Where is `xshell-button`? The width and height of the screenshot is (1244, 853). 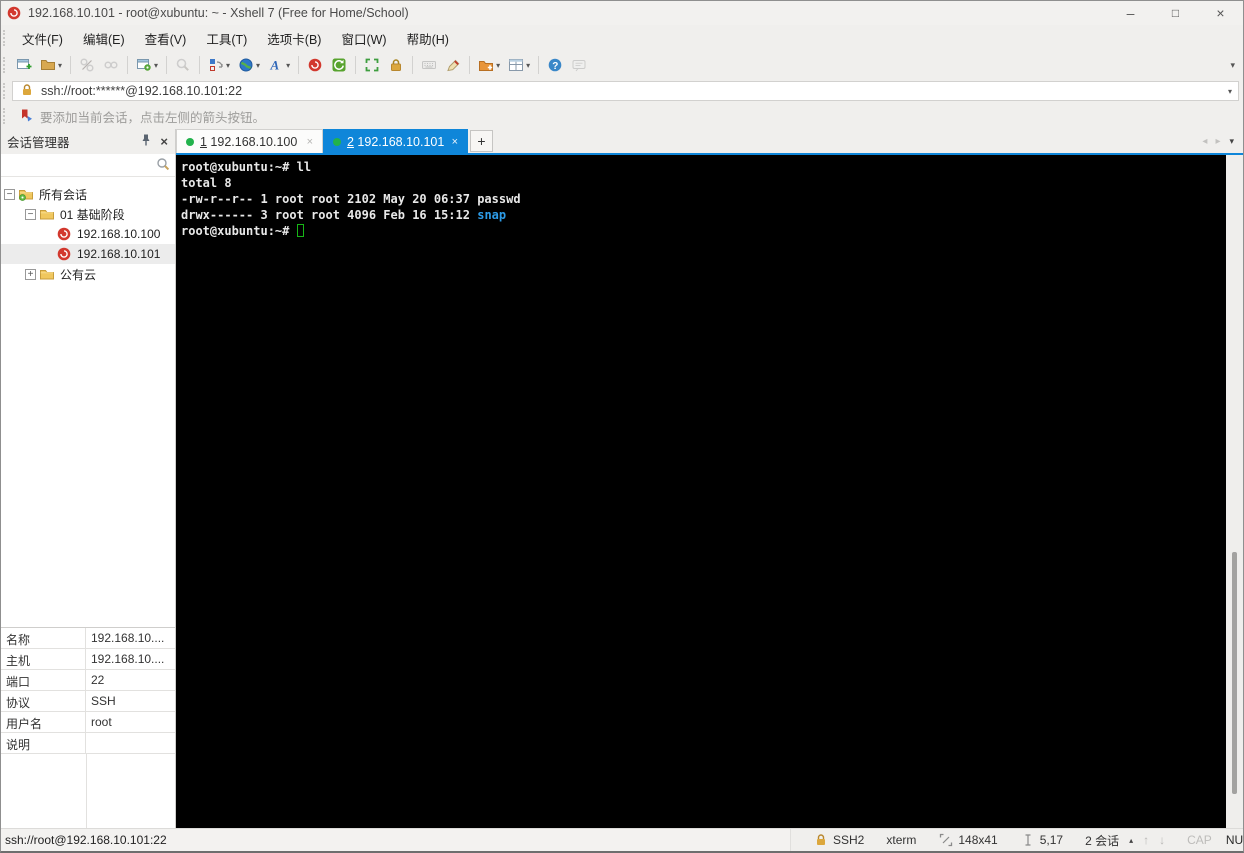
xshell-button is located at coordinates (315, 65).